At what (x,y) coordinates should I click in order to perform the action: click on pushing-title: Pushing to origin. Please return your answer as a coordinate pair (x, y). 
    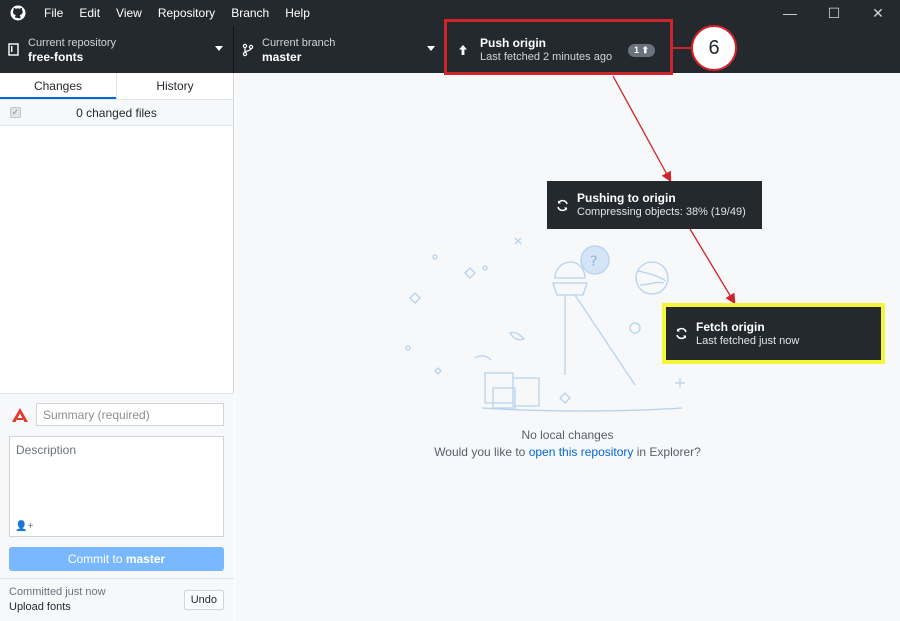
    Looking at the image, I should click on (626, 198).